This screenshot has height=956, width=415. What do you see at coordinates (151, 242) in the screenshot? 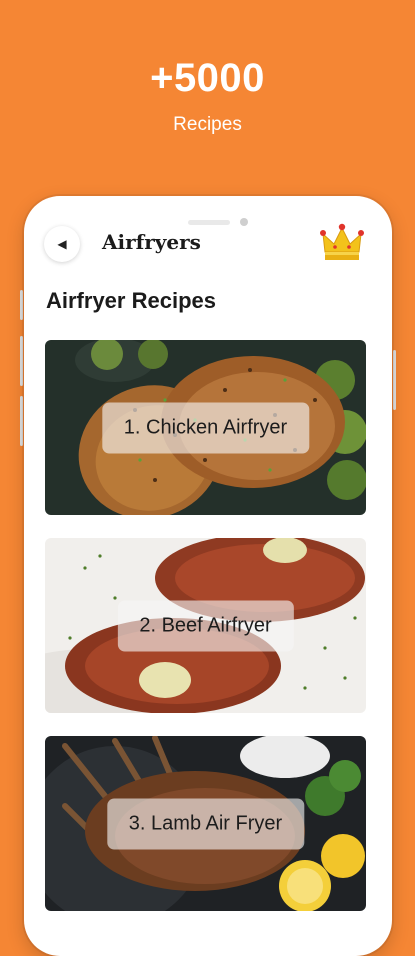
I see `app-title: Airfryers` at bounding box center [151, 242].